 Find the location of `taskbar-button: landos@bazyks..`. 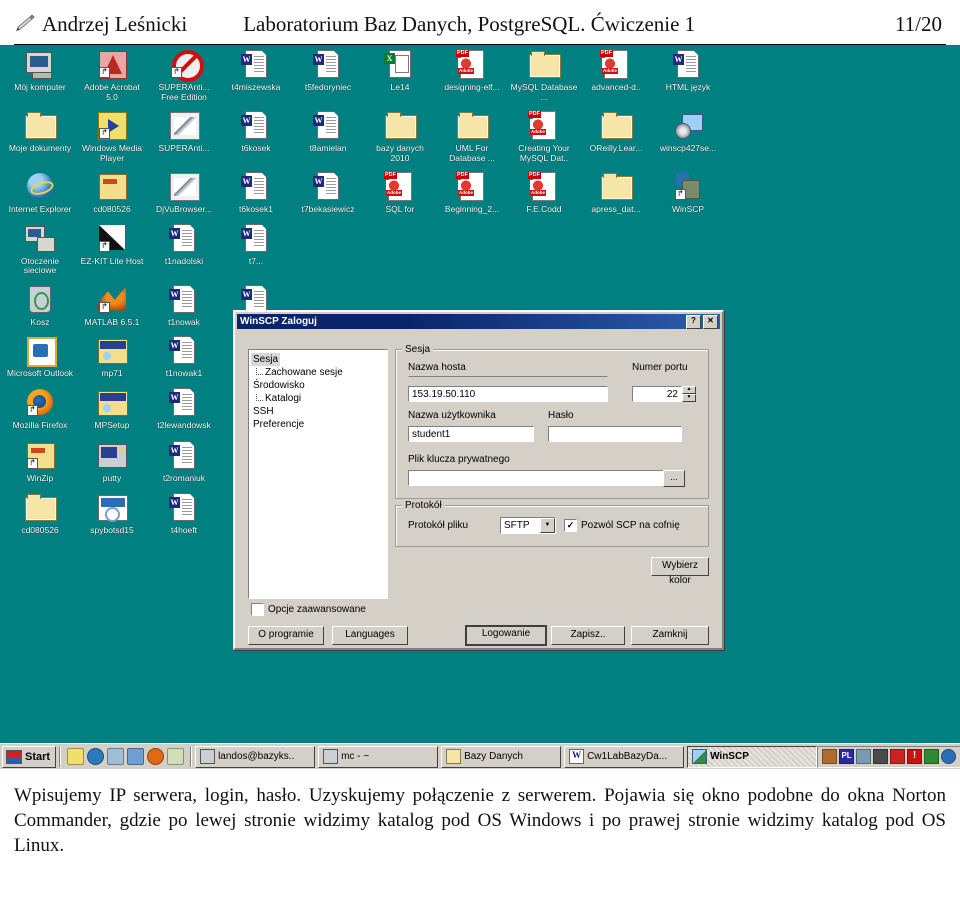

taskbar-button: landos@bazyks.. is located at coordinates (255, 756).